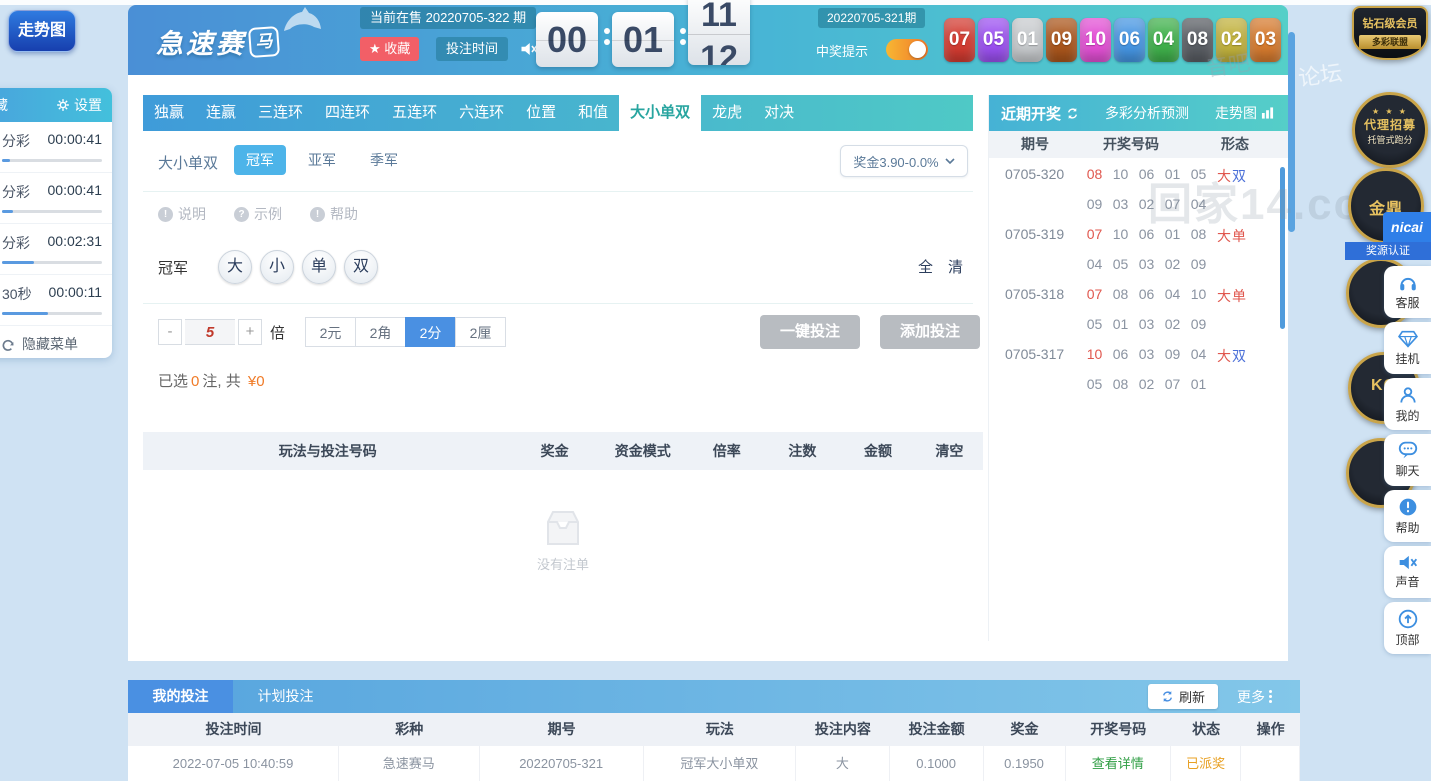 Image resolution: width=1431 pixels, height=781 pixels. What do you see at coordinates (896, 162) in the screenshot?
I see `prize-rate-value: 奖金3.90-0.0%` at bounding box center [896, 162].